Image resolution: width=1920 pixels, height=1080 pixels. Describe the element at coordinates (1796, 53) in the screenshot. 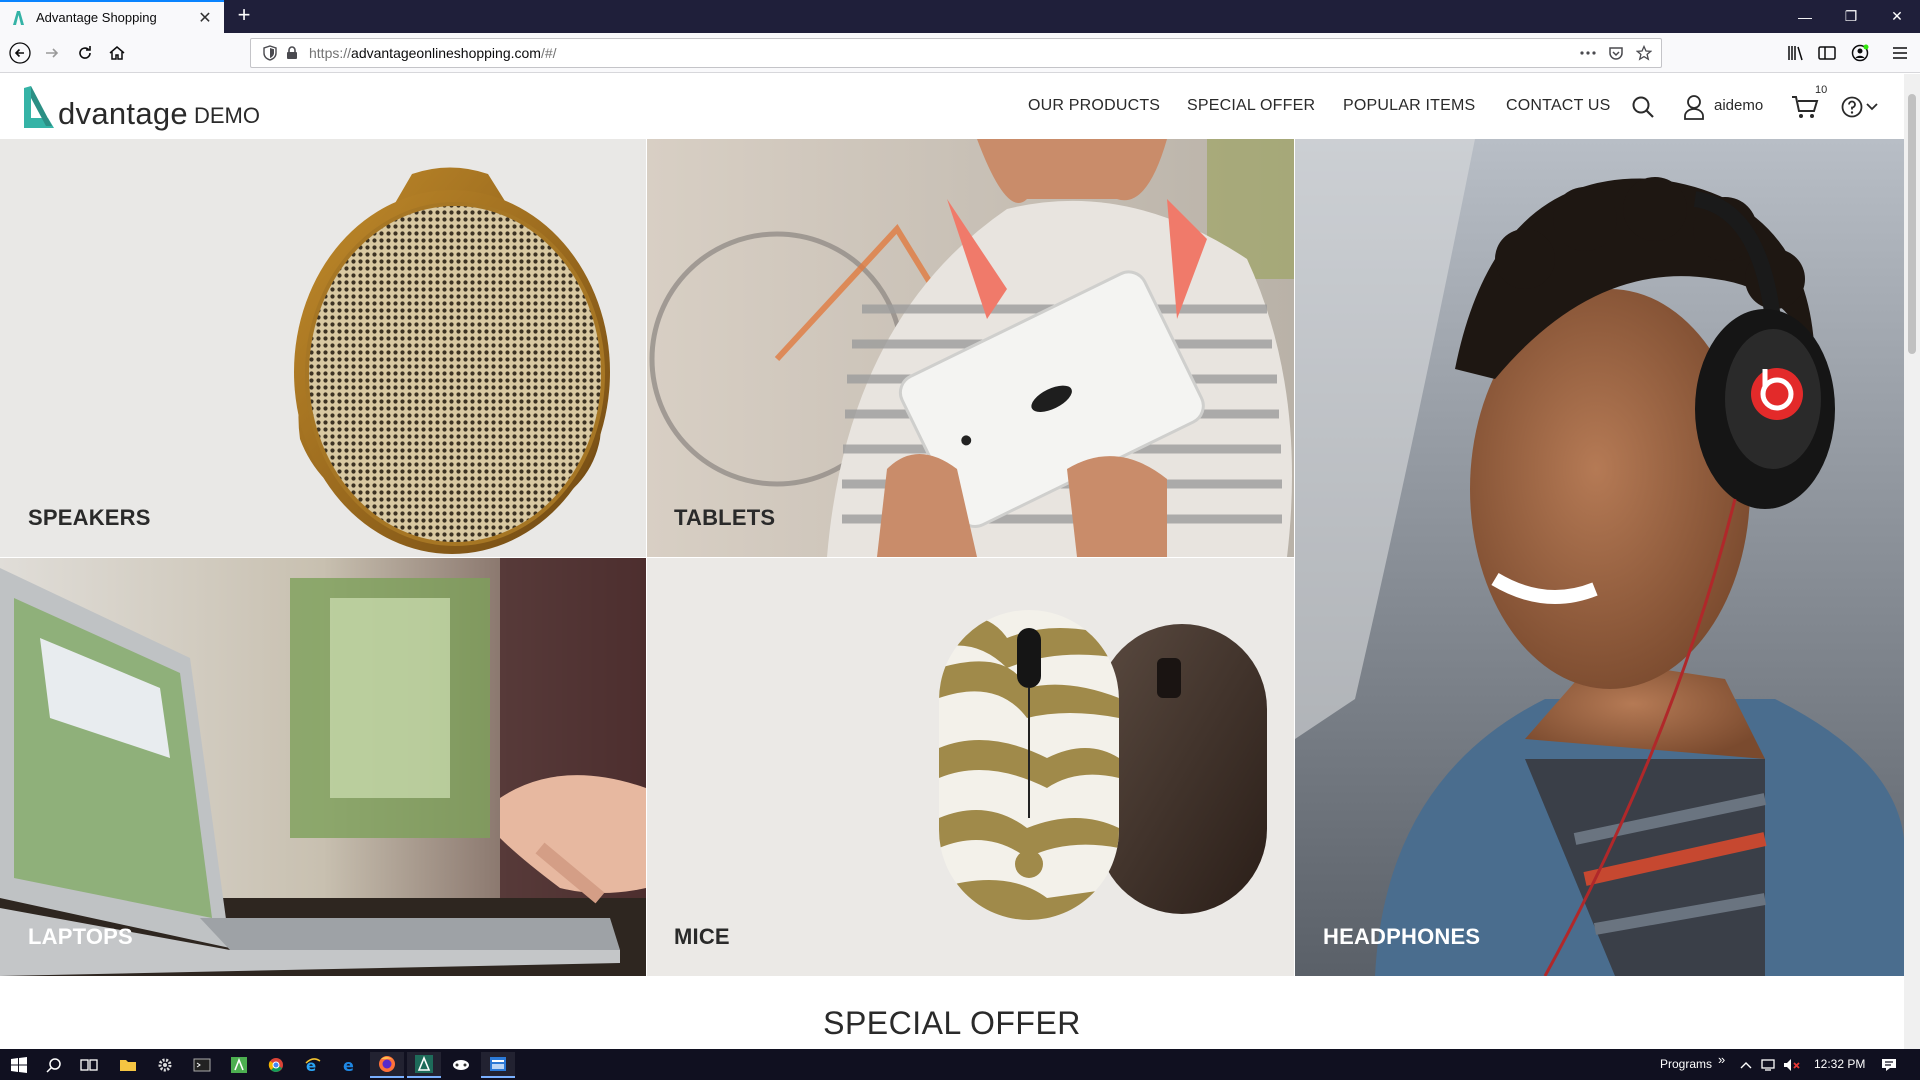

I see `library-icon` at that location.